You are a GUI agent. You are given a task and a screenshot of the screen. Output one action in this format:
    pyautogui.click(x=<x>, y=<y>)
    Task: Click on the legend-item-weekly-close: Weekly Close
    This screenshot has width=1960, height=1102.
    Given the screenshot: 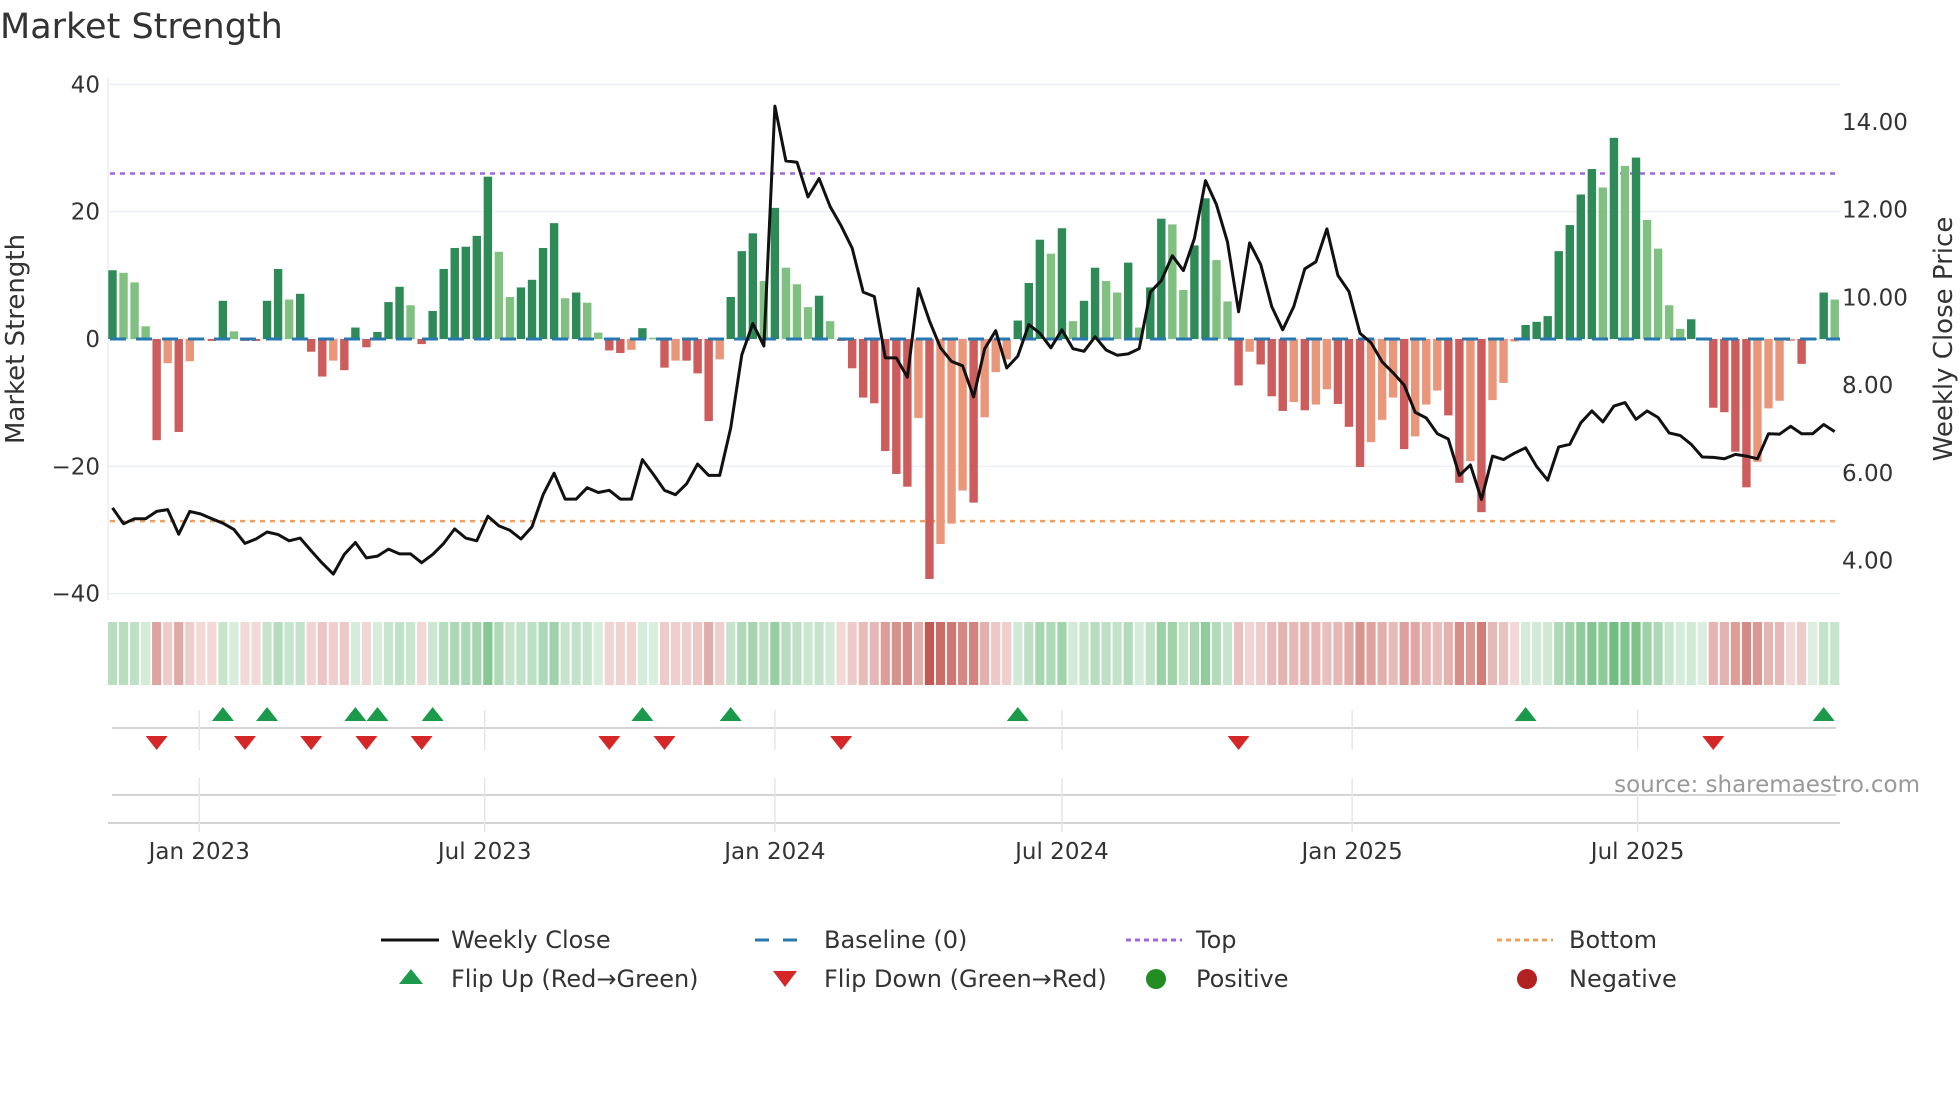 What is the action you would take?
    pyautogui.click(x=496, y=940)
    